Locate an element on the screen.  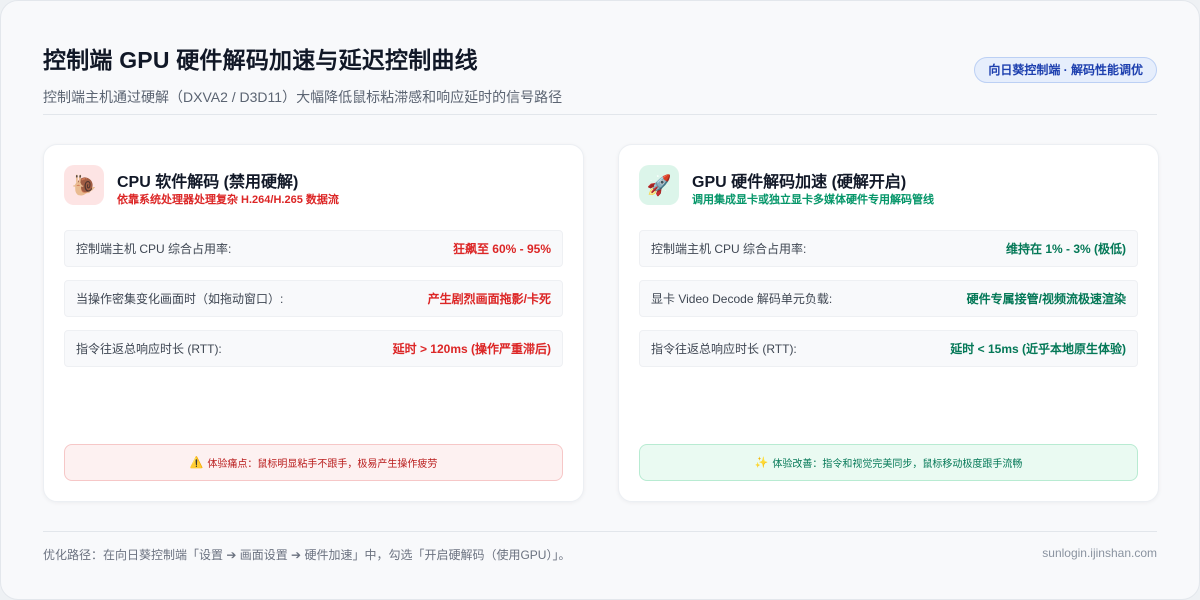
note-text: 体验痛点：鼠标明显粘手不跟手，极易产生操作疲劳 is located at coordinates (322, 464).